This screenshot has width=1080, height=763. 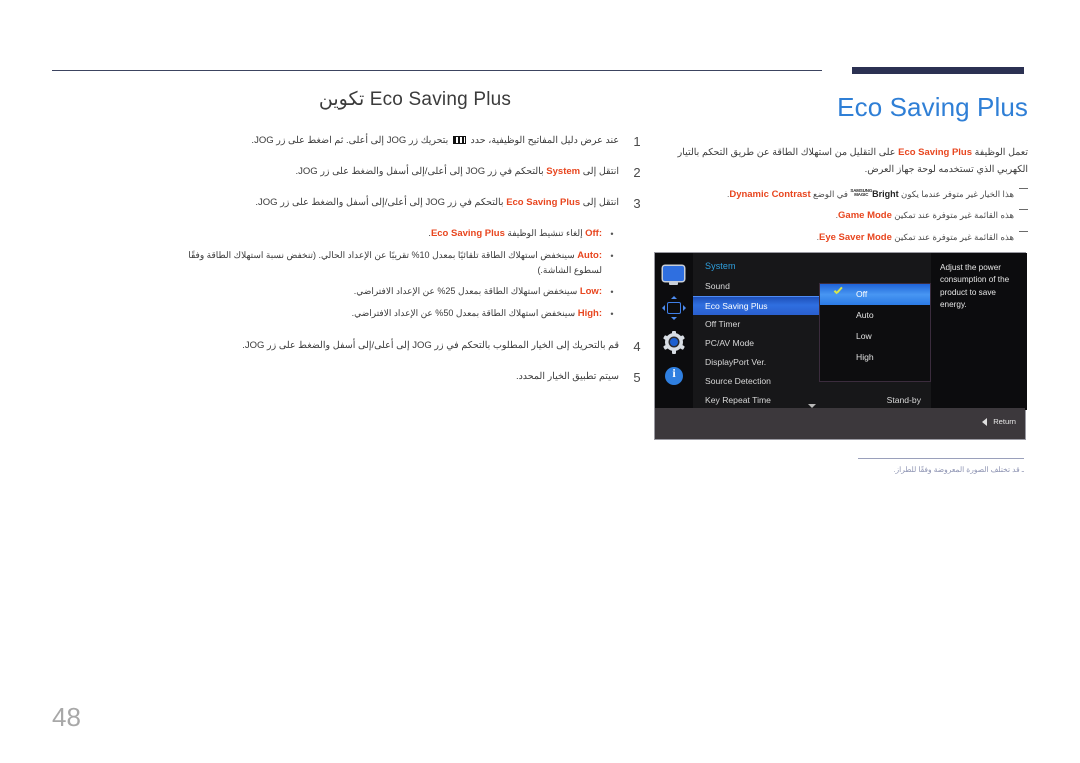 What do you see at coordinates (567, 376) in the screenshot?
I see `step-text: سيتم تطبيق الخيار المحدد.` at bounding box center [567, 376].